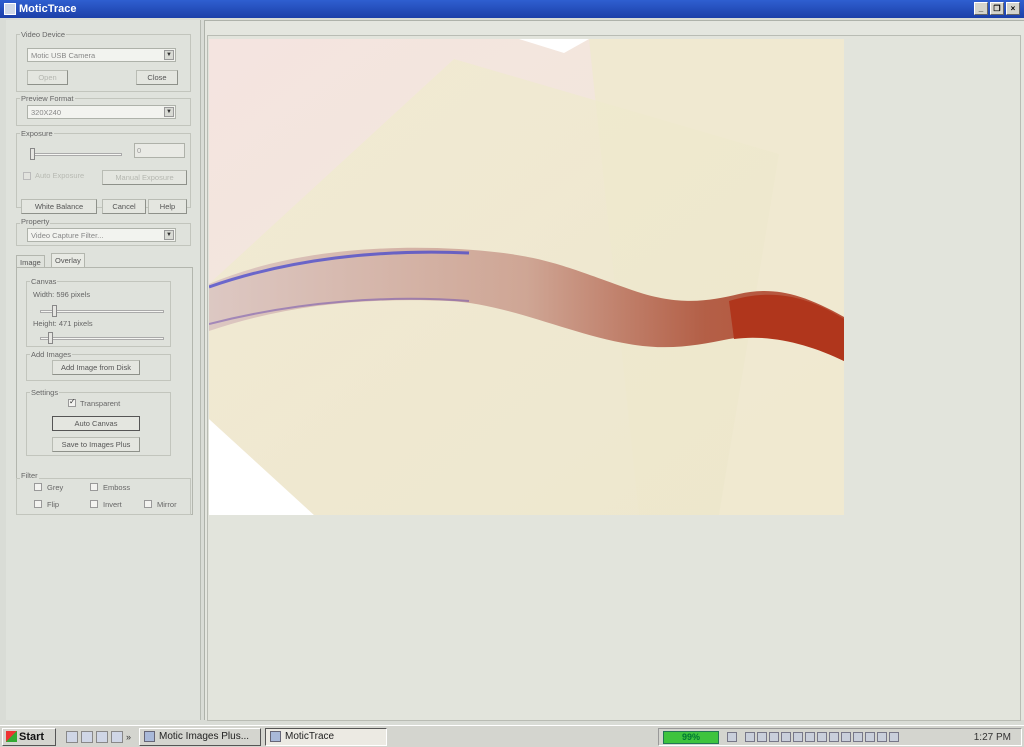 Image resolution: width=1024 pixels, height=747 pixels. I want to click on zoom-indicator: 99%, so click(691, 737).